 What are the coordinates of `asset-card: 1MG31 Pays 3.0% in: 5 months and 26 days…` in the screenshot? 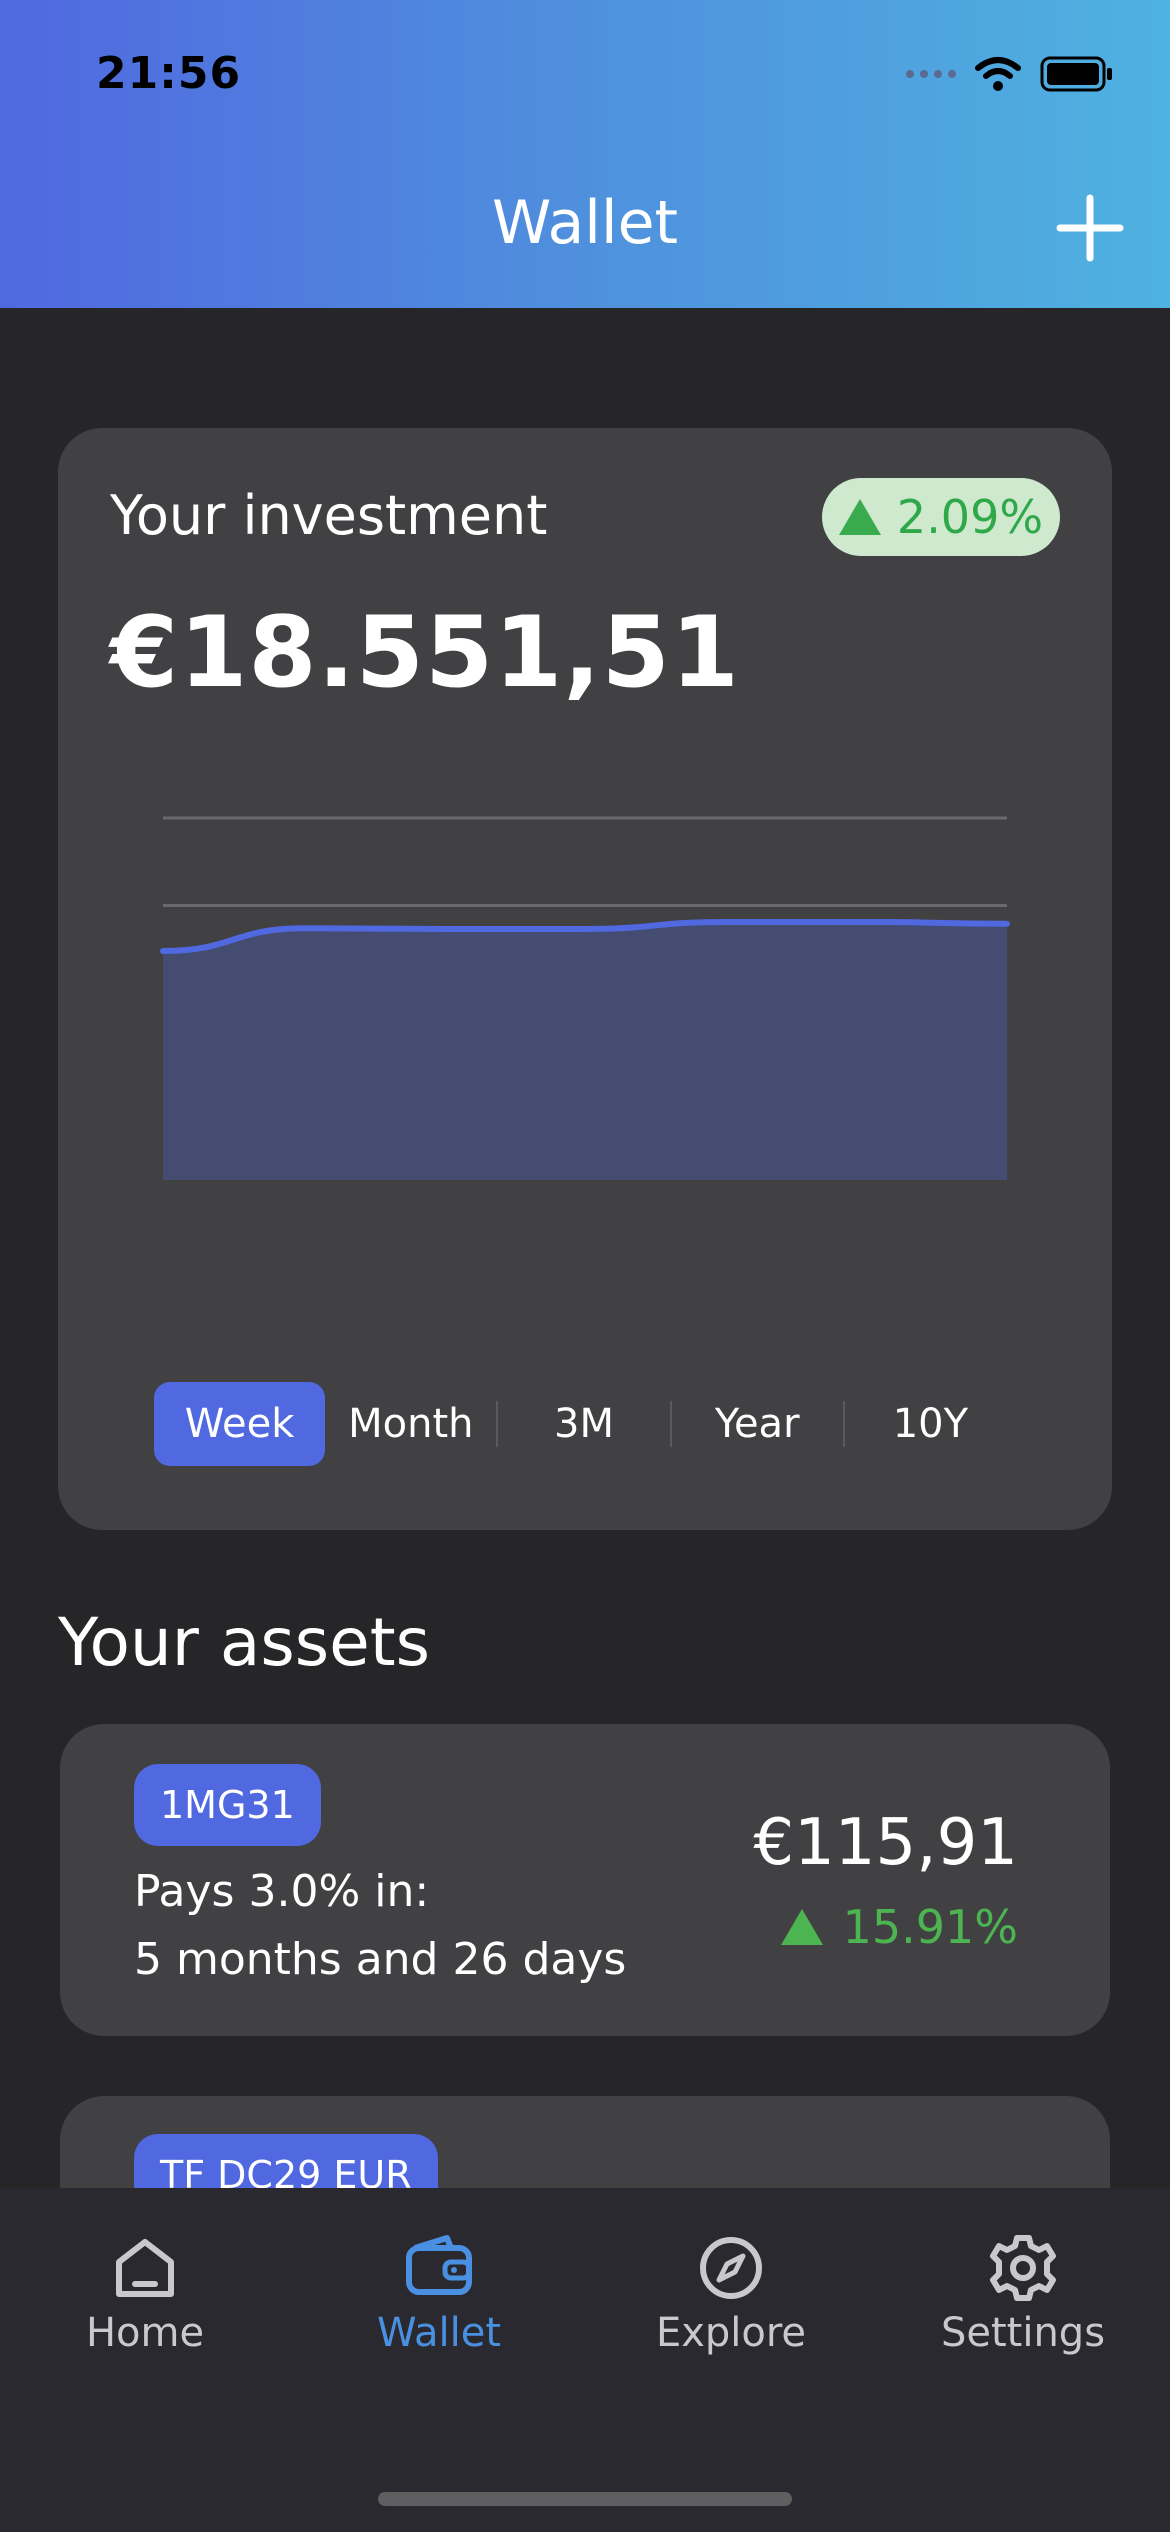 It's located at (585, 1880).